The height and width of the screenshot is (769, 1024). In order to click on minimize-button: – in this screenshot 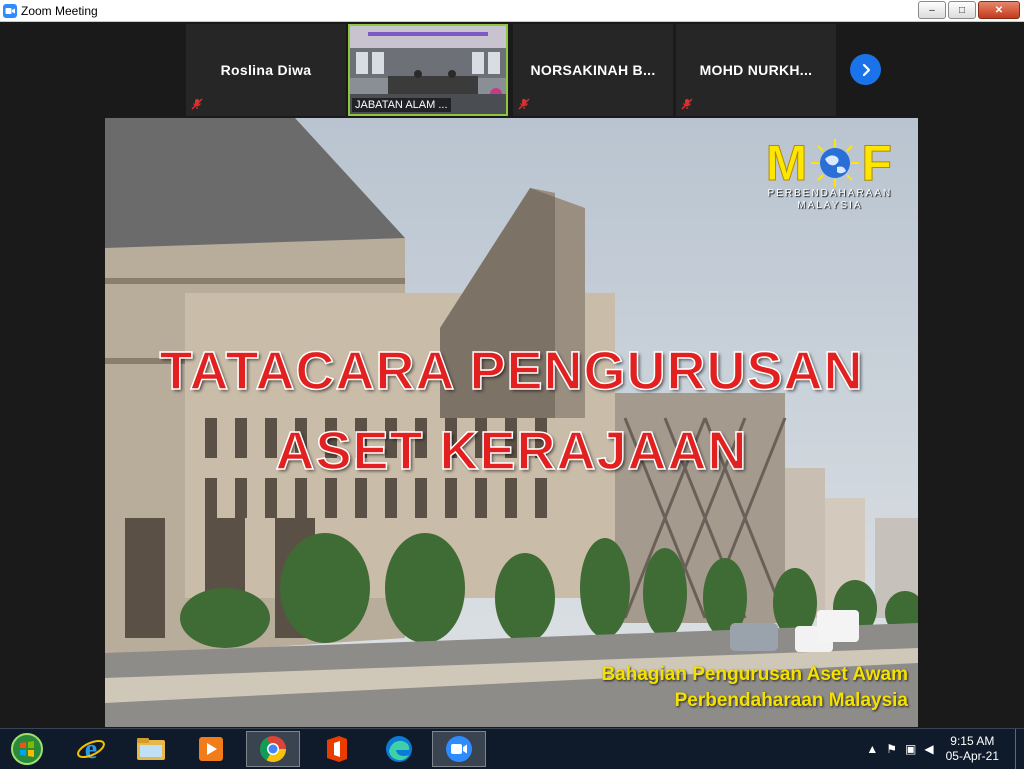, I will do `click(932, 10)`.